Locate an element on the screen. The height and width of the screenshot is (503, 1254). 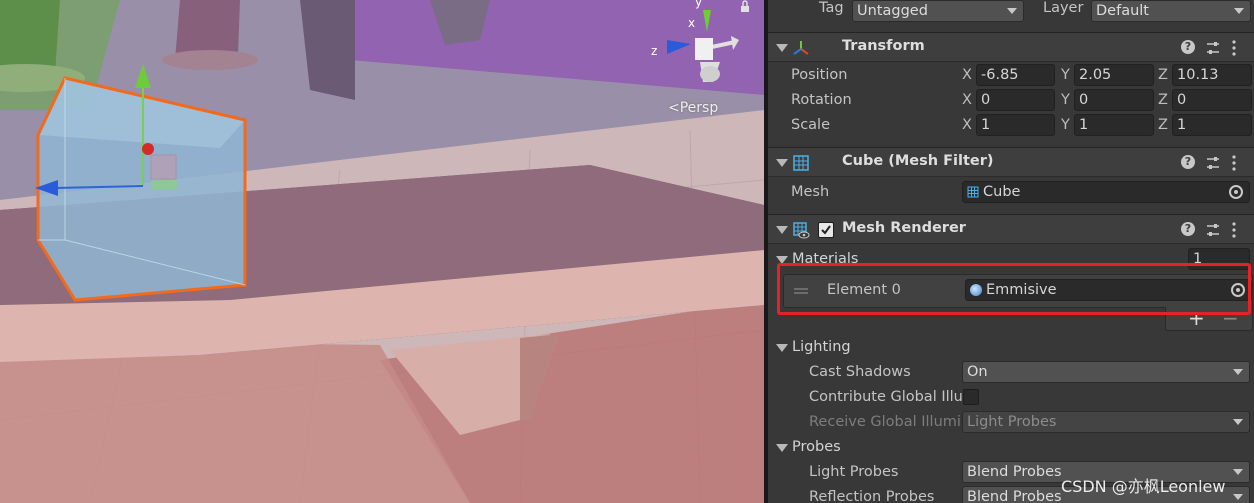
materials-list: Element 0 Emmisive is located at coordinates (1018, 291).